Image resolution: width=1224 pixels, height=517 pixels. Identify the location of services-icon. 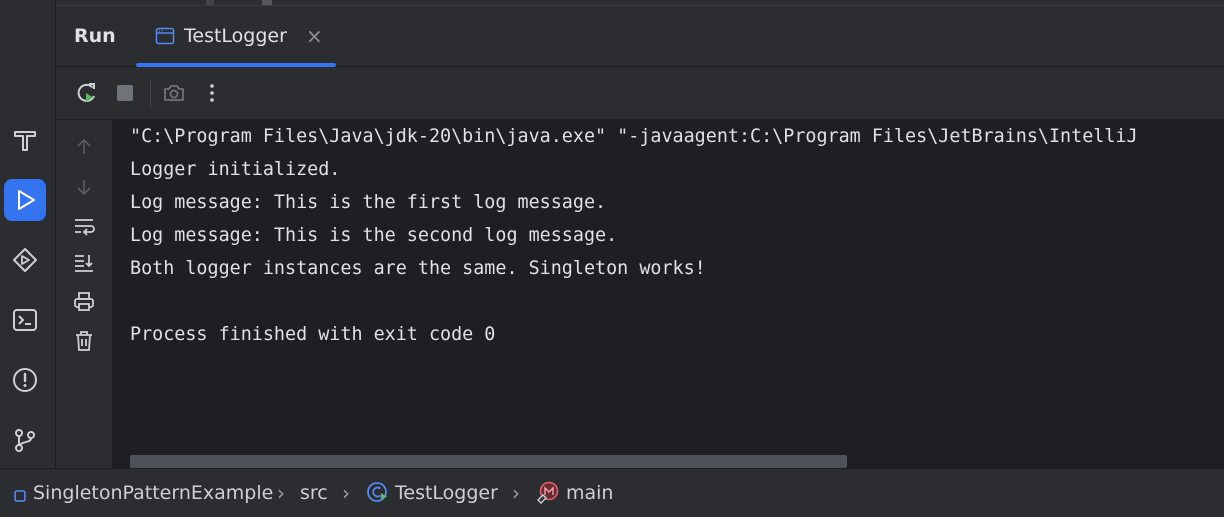
(25, 260).